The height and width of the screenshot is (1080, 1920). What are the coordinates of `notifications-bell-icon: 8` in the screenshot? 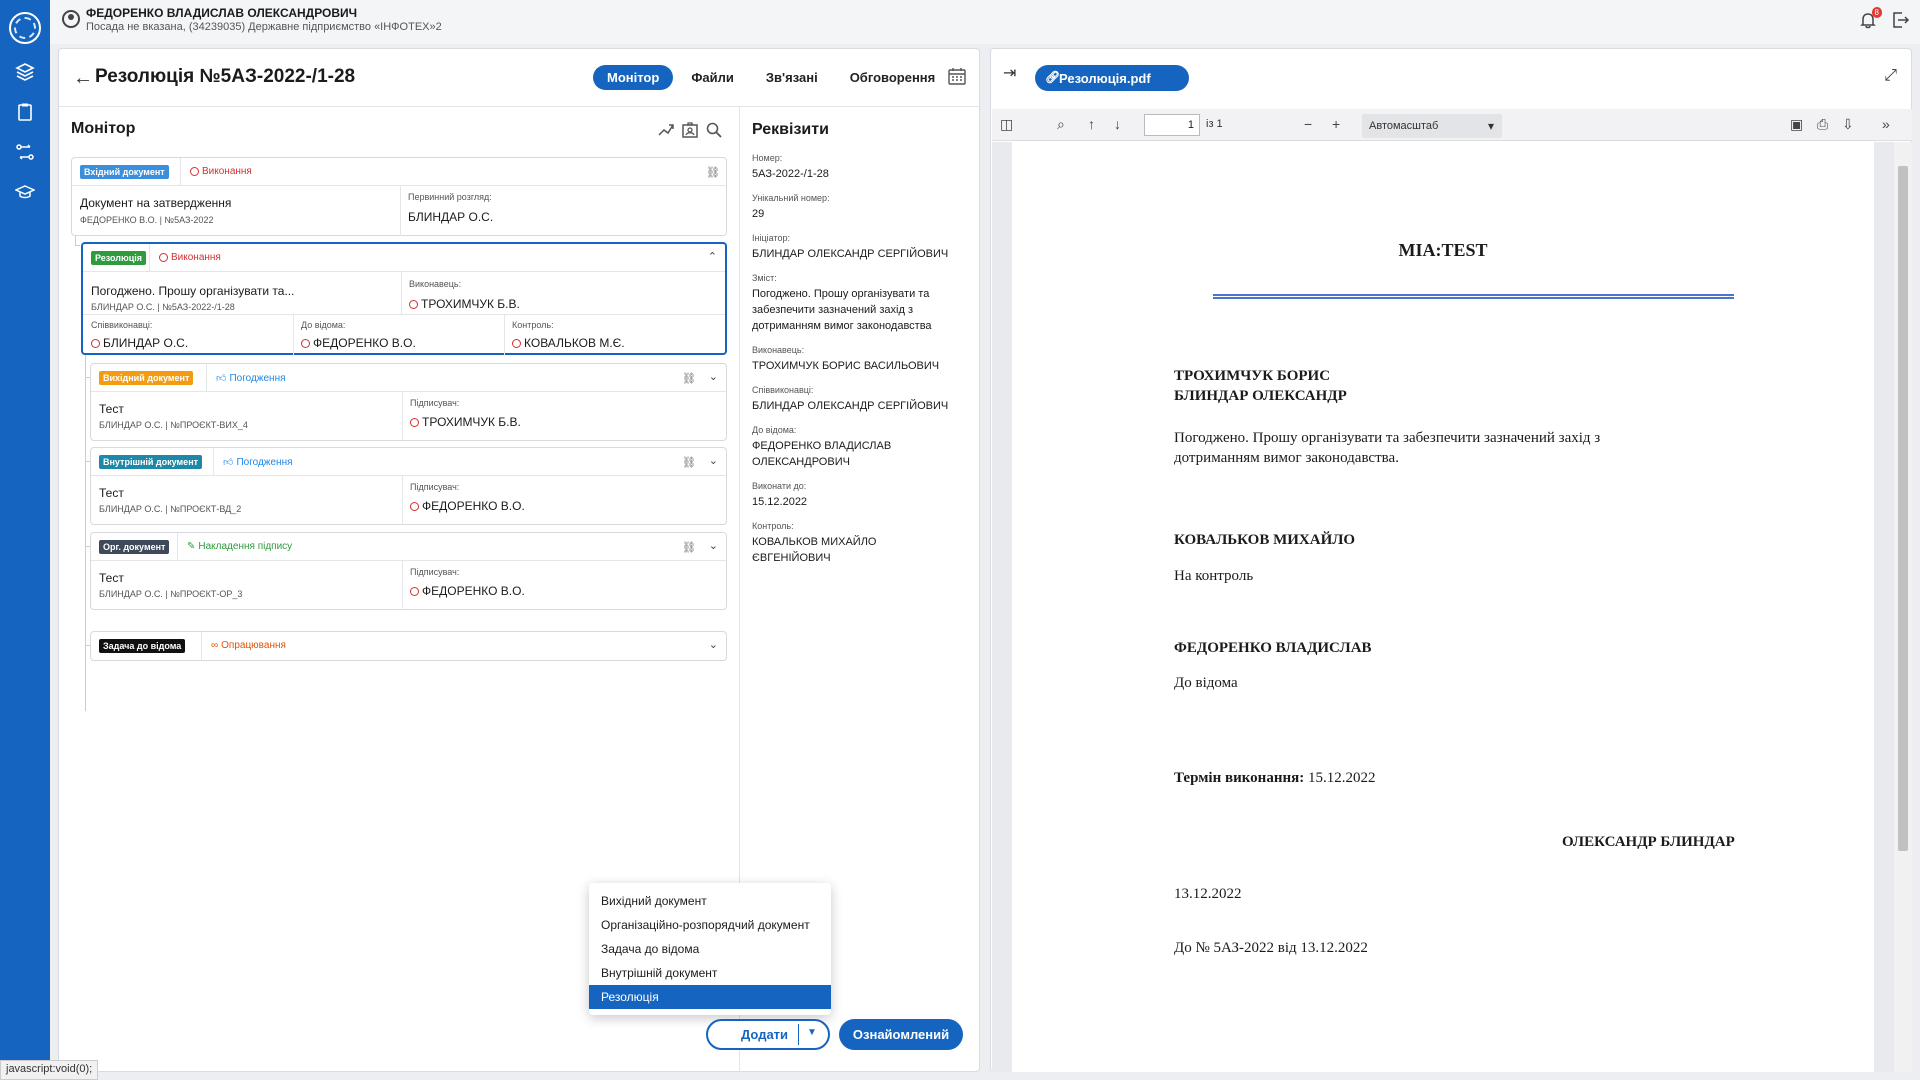 It's located at (1870, 19).